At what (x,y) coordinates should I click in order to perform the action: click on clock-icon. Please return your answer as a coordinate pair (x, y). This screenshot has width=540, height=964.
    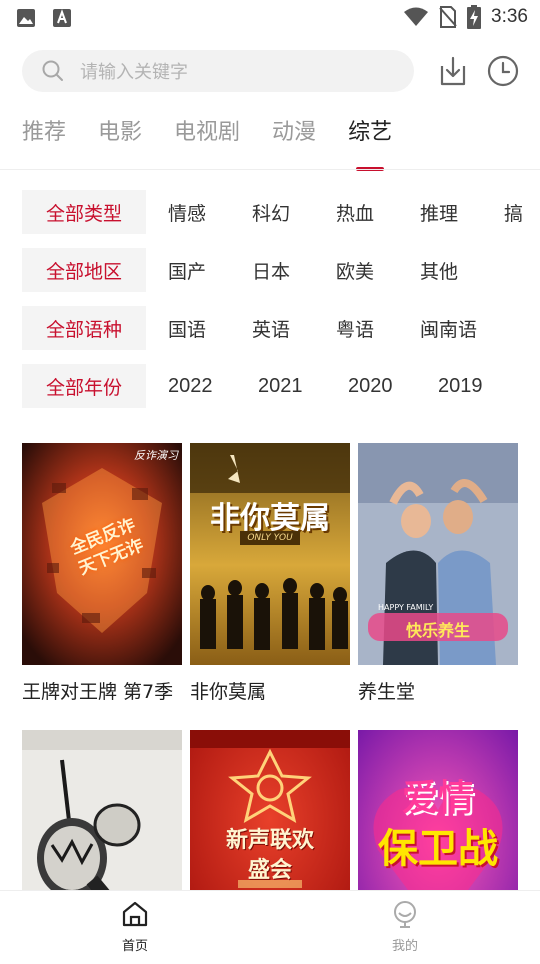
    Looking at the image, I should click on (503, 71).